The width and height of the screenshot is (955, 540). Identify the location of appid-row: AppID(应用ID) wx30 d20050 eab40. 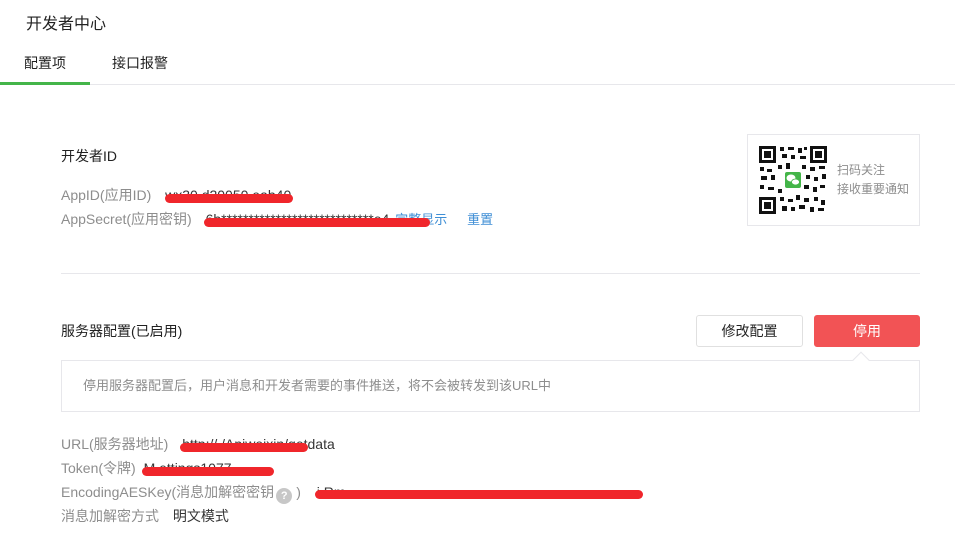
(177, 195).